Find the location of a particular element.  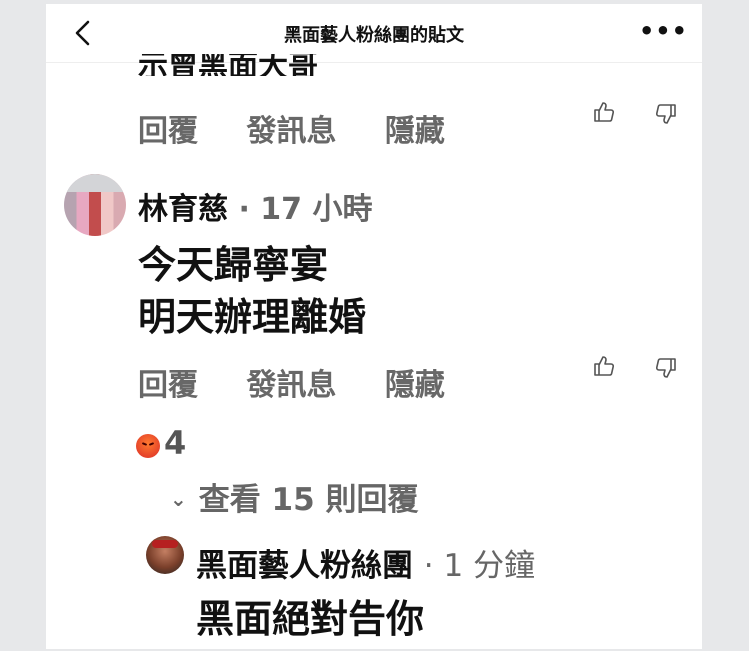

previous-comment-text: 示曾黑面大哥 is located at coordinates (228, 65).